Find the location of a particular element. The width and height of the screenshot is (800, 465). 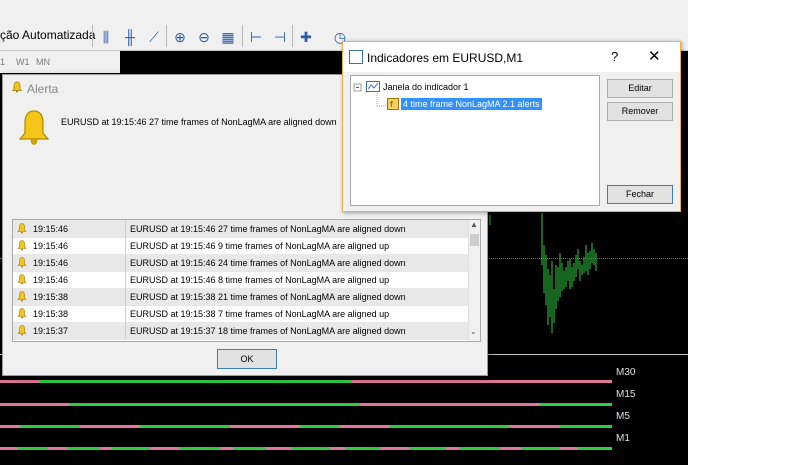

help-button: ? is located at coordinates (614, 56).